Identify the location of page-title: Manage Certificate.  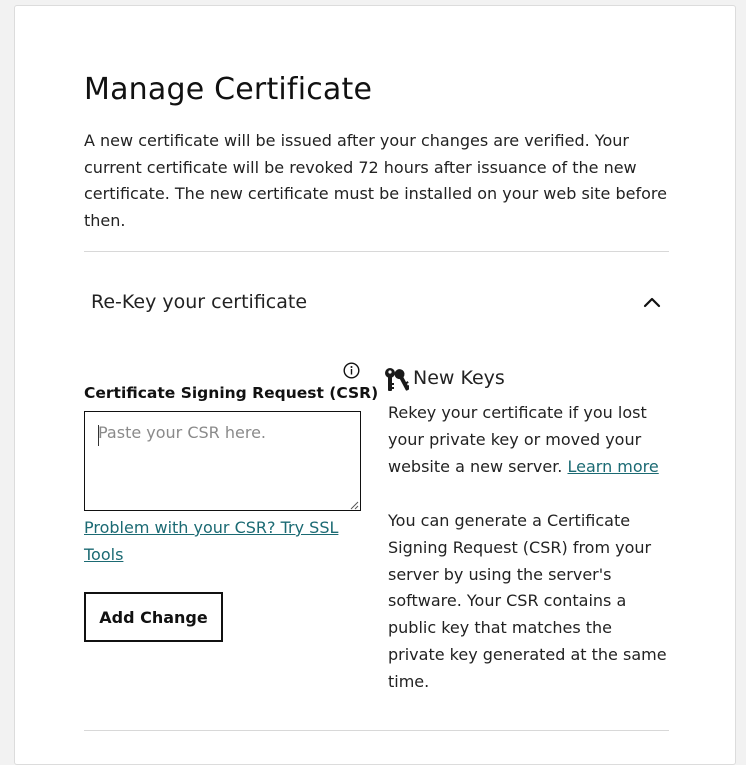
(228, 89).